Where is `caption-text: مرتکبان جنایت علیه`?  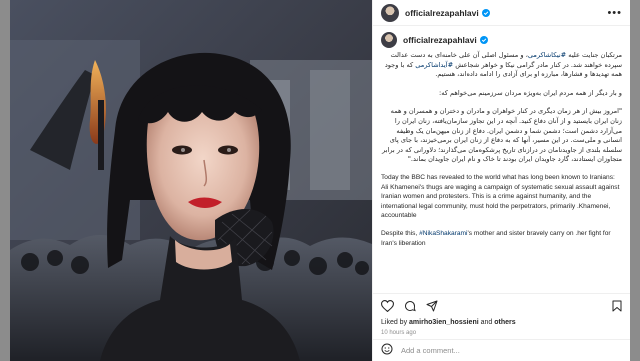 caption-text: مرتکبان جنایت علیه is located at coordinates (594, 55).